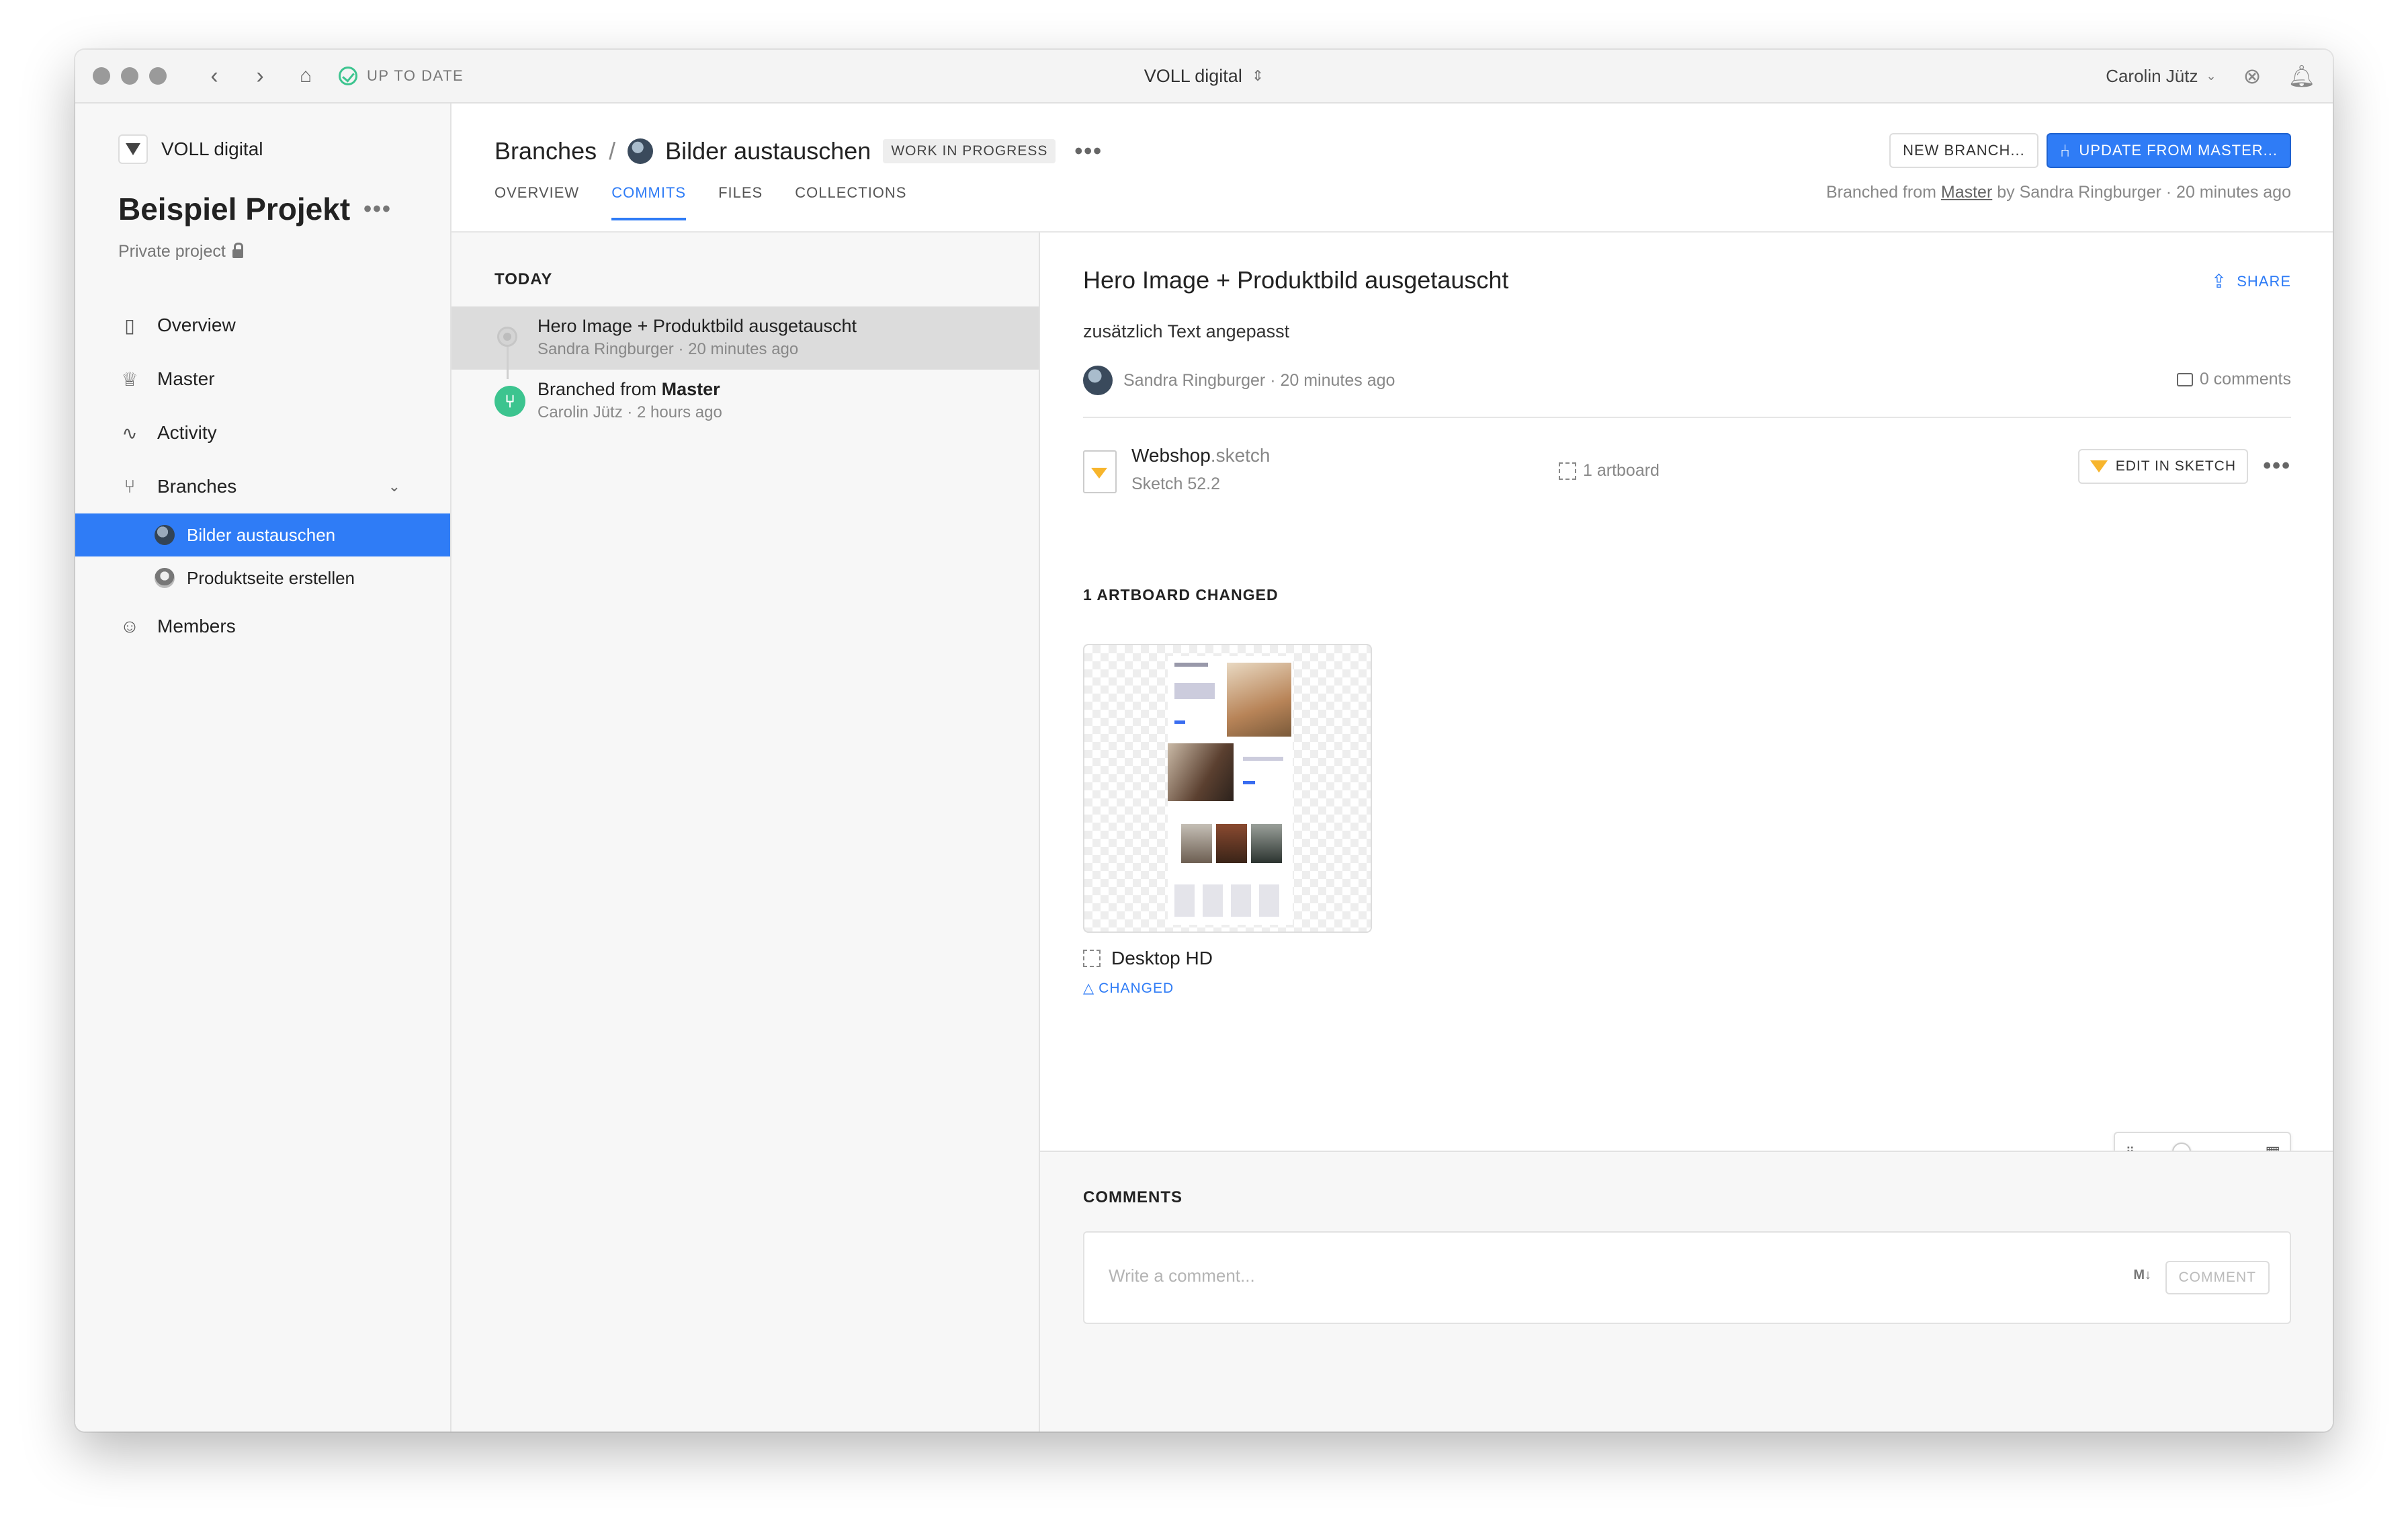 The width and height of the screenshot is (2408, 1531). What do you see at coordinates (262, 486) in the screenshot?
I see `sidebar-item-branches: ⑂ Branches ⌄` at bounding box center [262, 486].